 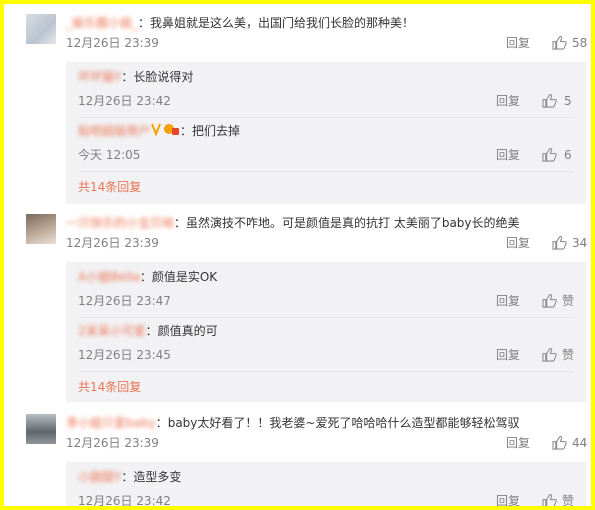 What do you see at coordinates (327, 443) in the screenshot?
I see `comment-meta: 12月26日 23:39 回复 44` at bounding box center [327, 443].